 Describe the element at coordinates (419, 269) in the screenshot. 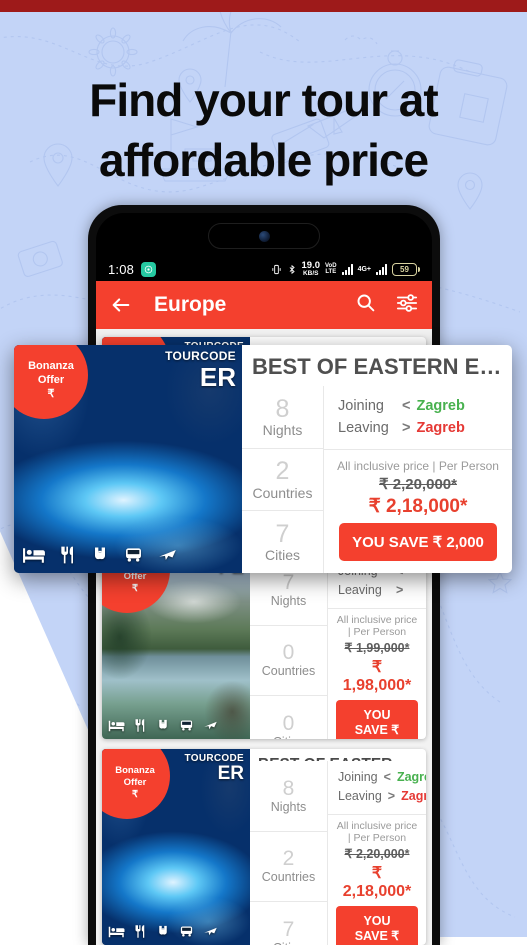

I see `battery-tip` at that location.